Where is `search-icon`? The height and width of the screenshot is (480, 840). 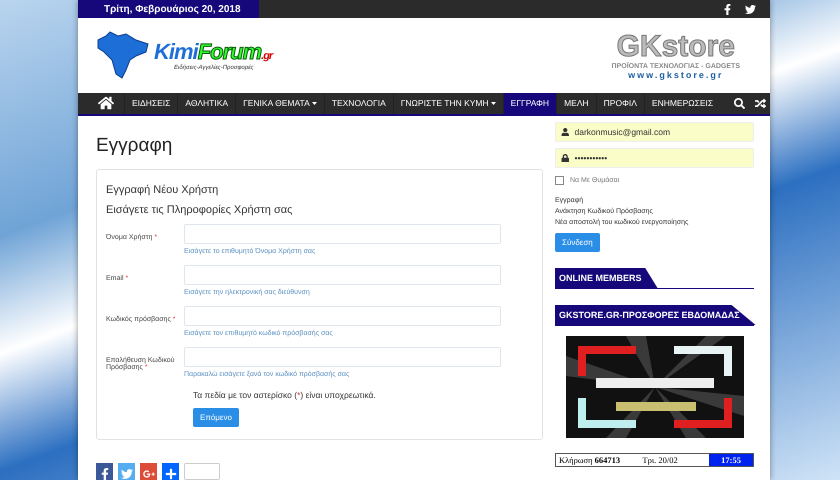
search-icon is located at coordinates (740, 103).